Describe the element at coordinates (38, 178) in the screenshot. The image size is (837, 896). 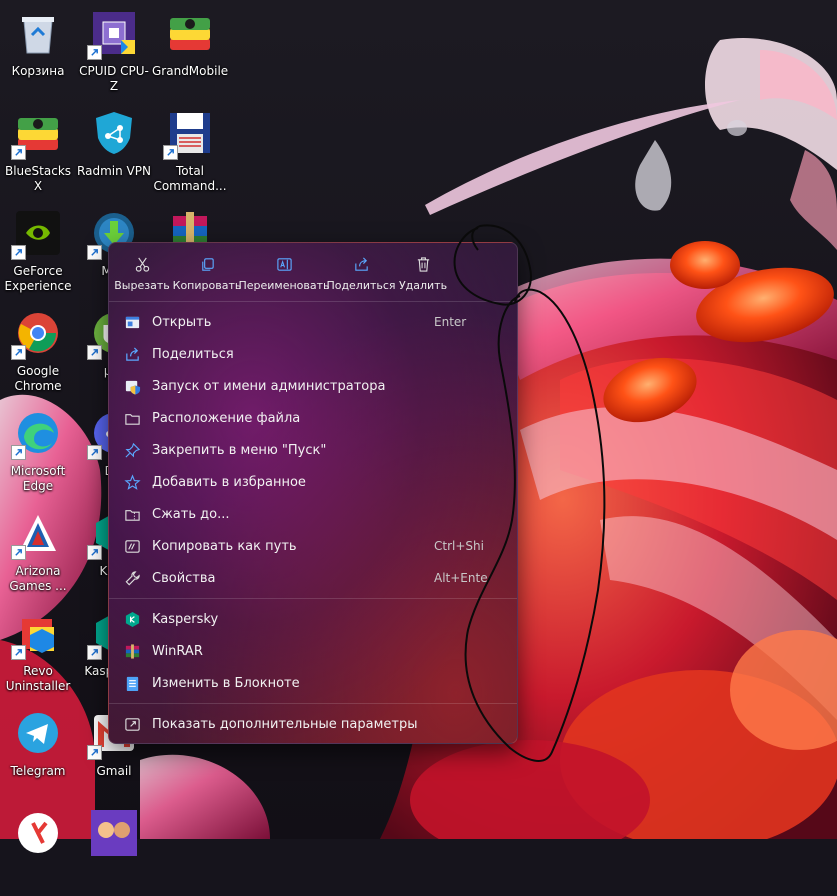
I see `desktop-icon-label: BlueStacks X` at that location.